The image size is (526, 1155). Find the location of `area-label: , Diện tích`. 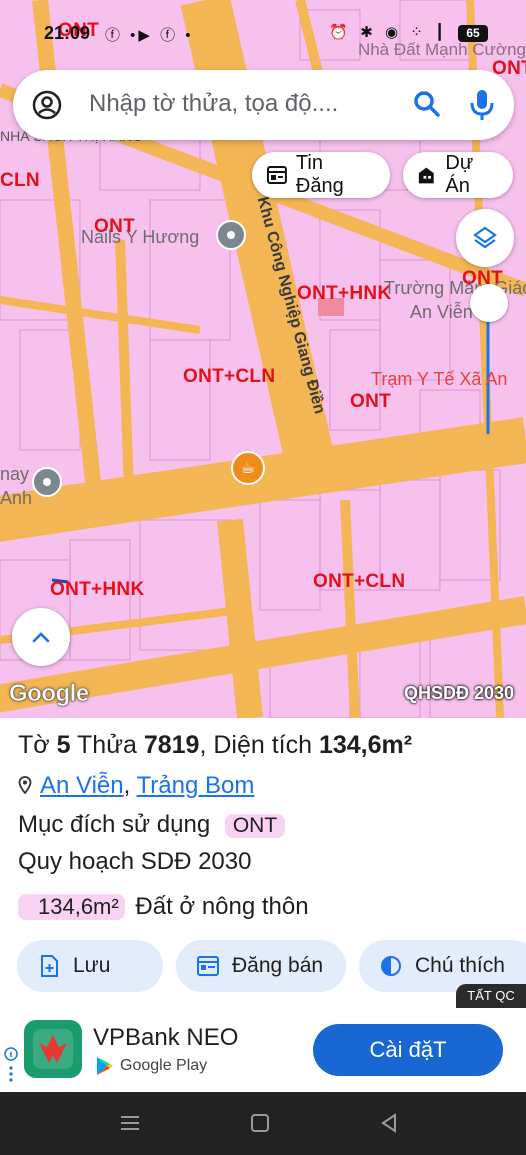

area-label: , Diện tích is located at coordinates (255, 745).